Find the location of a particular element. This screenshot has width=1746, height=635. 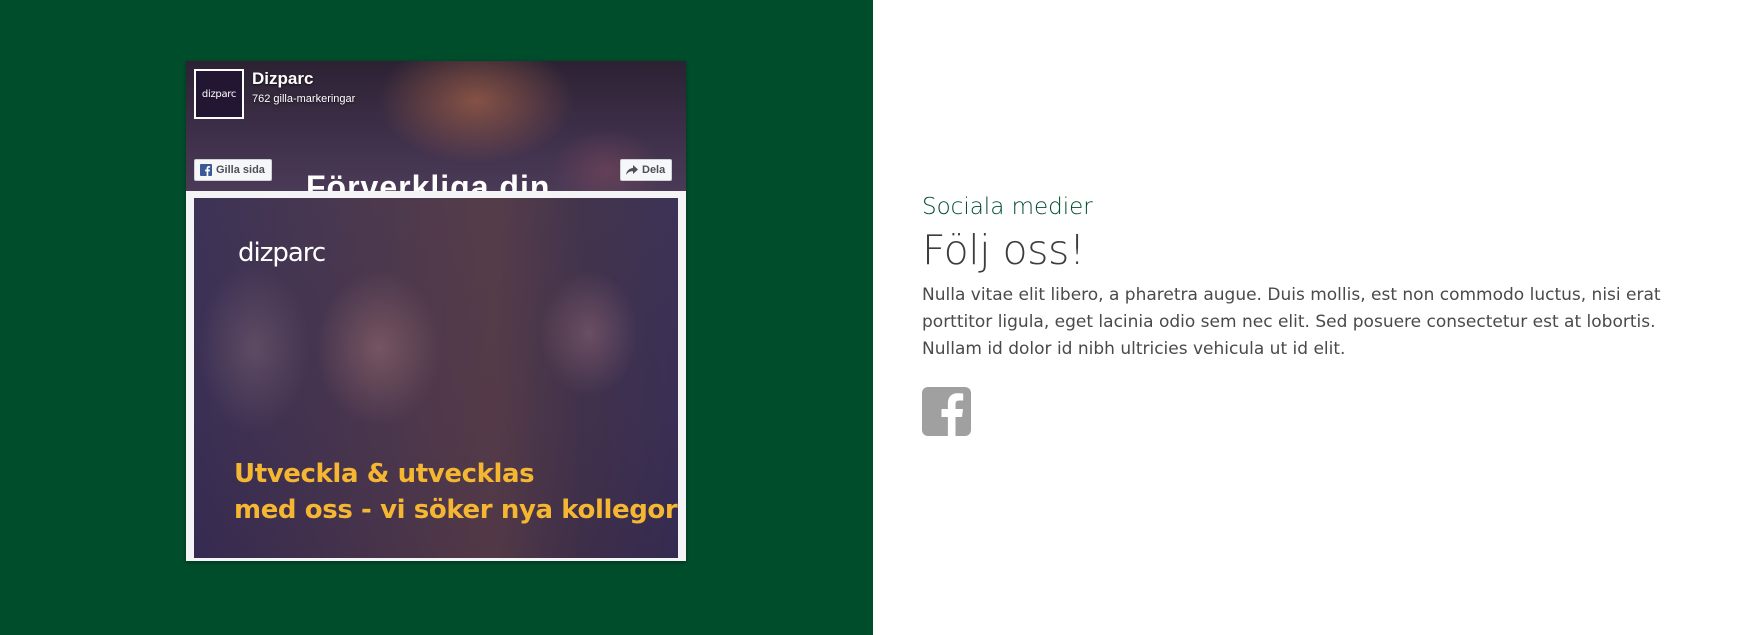

share-button: Dela is located at coordinates (646, 170).